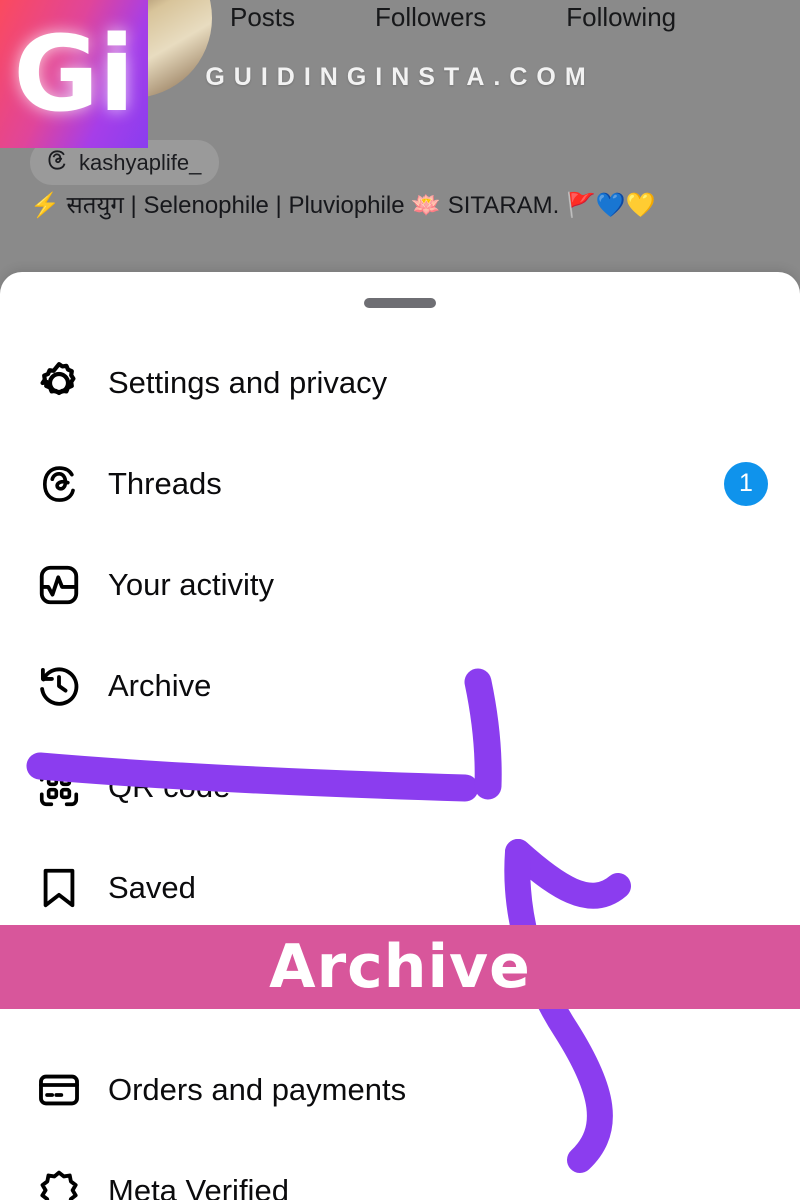  I want to click on stat-followers: Followers, so click(430, 17).